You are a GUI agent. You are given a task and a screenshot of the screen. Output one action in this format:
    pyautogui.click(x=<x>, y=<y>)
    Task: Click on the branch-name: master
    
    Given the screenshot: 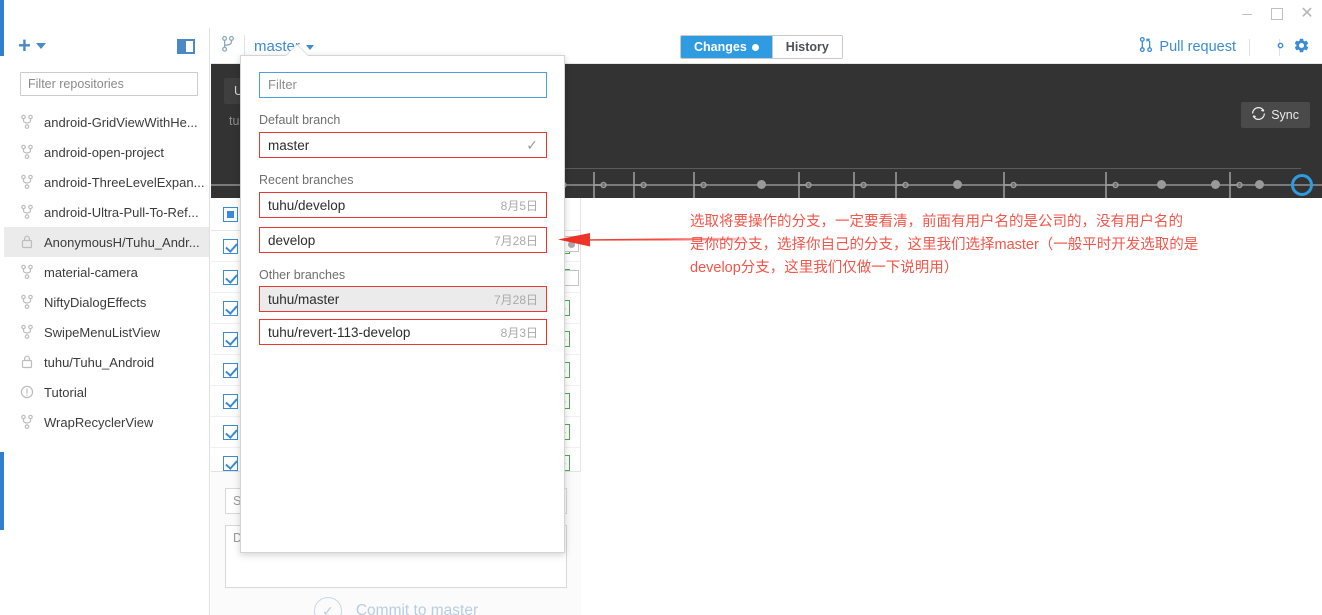 What is the action you would take?
    pyautogui.click(x=289, y=145)
    